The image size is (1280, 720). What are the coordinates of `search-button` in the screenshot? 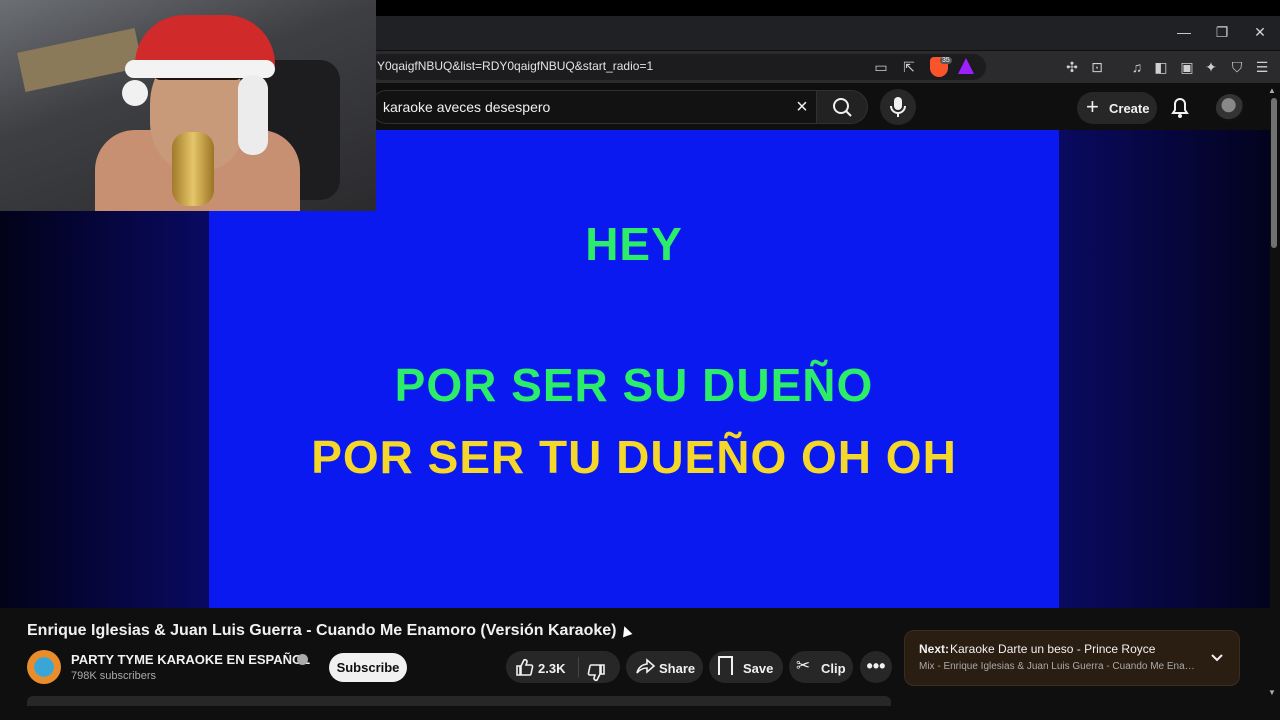 It's located at (842, 107).